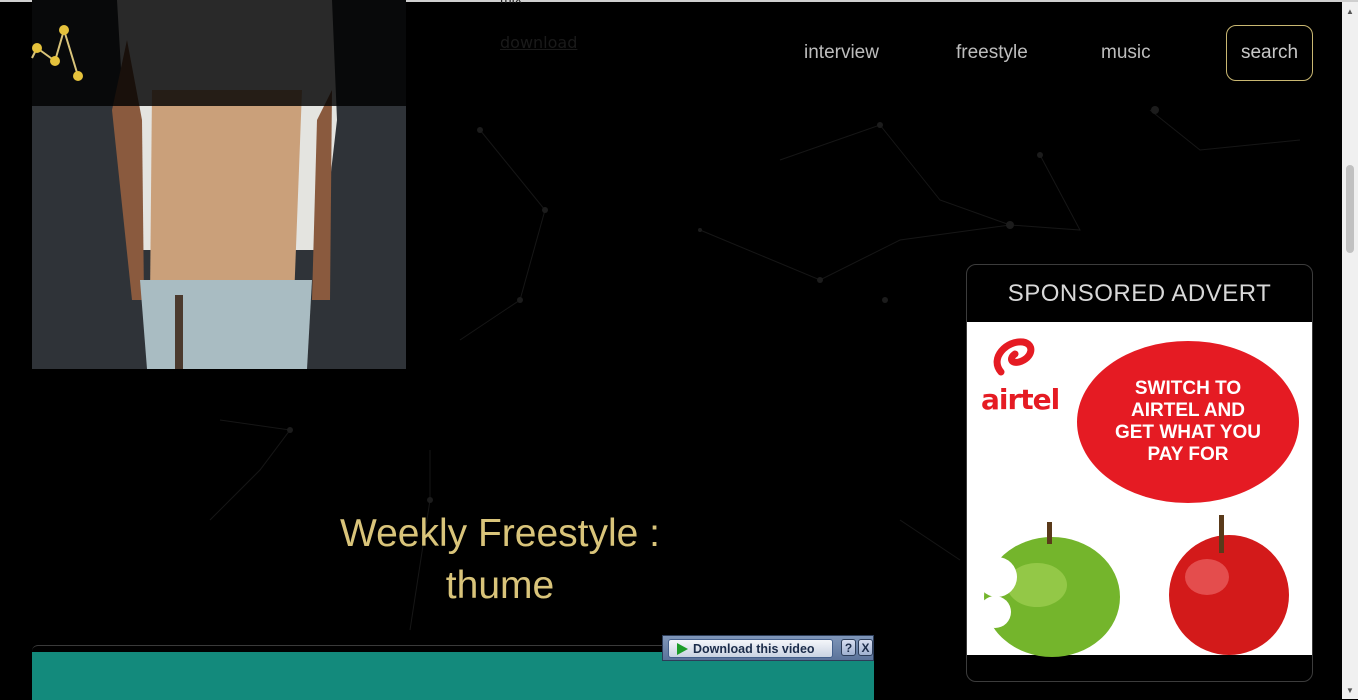  What do you see at coordinates (1139, 293) in the screenshot?
I see `ad-heading: SPONSORED ADVERT` at bounding box center [1139, 293].